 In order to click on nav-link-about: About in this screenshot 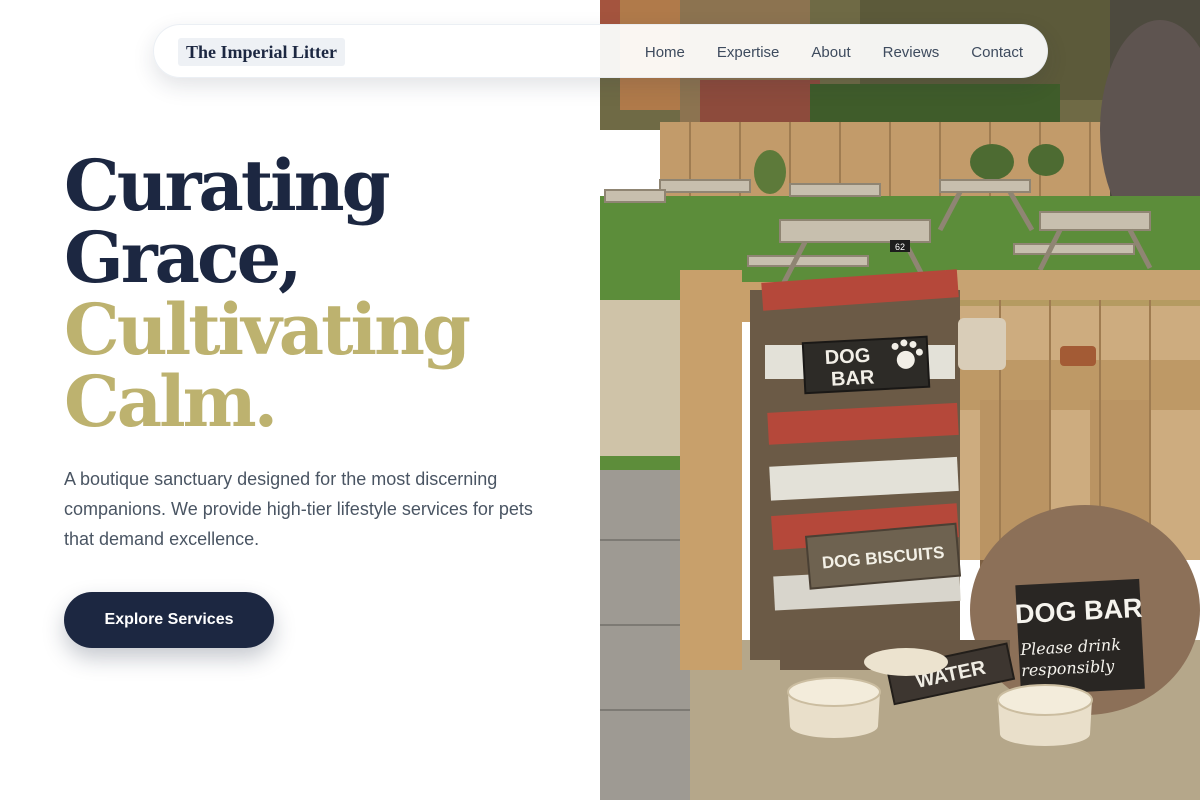, I will do `click(830, 52)`.